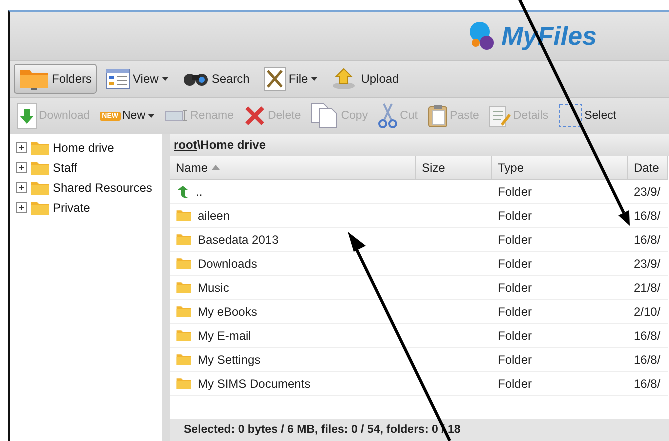 Image resolution: width=669 pixels, height=441 pixels. I want to click on table-cell: My Settings, so click(293, 360).